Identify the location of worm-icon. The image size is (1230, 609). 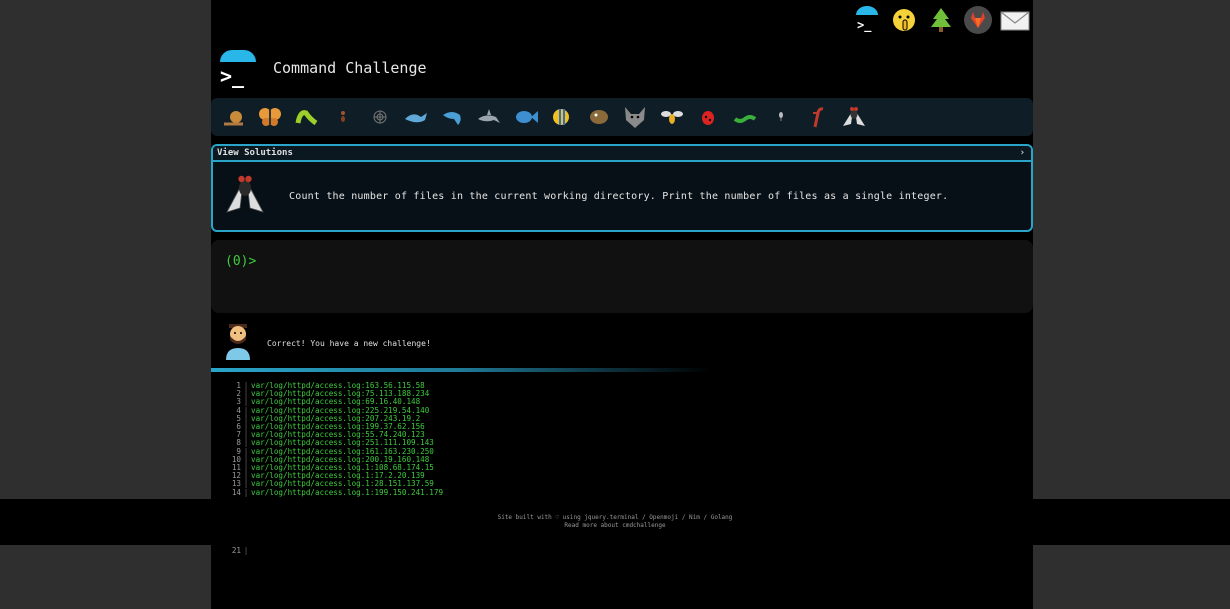
(744, 117).